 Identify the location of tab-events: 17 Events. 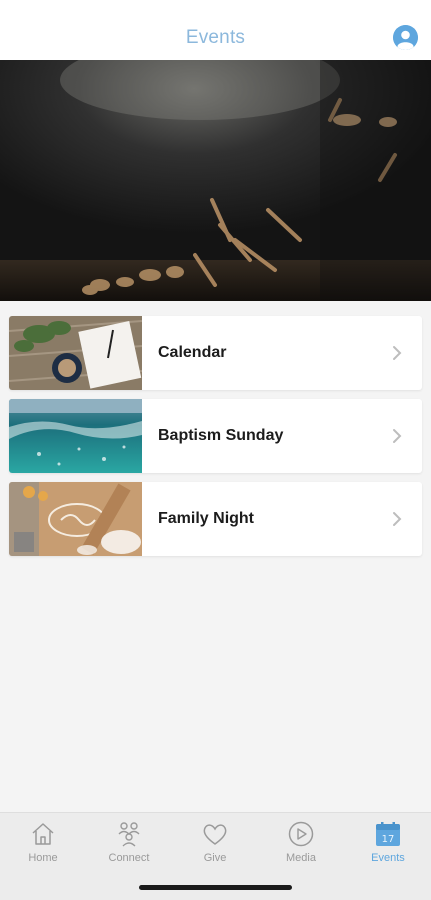
(388, 845).